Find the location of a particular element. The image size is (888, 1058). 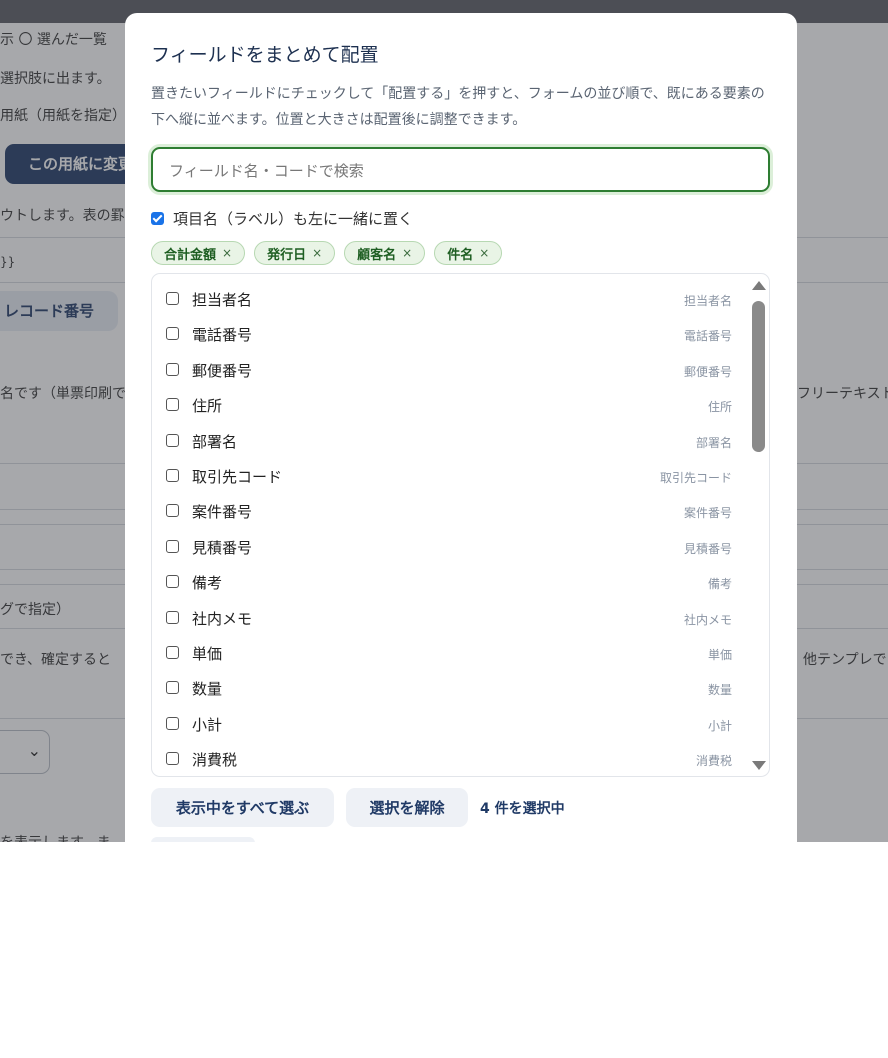

label-option-checkbox is located at coordinates (157, 218).